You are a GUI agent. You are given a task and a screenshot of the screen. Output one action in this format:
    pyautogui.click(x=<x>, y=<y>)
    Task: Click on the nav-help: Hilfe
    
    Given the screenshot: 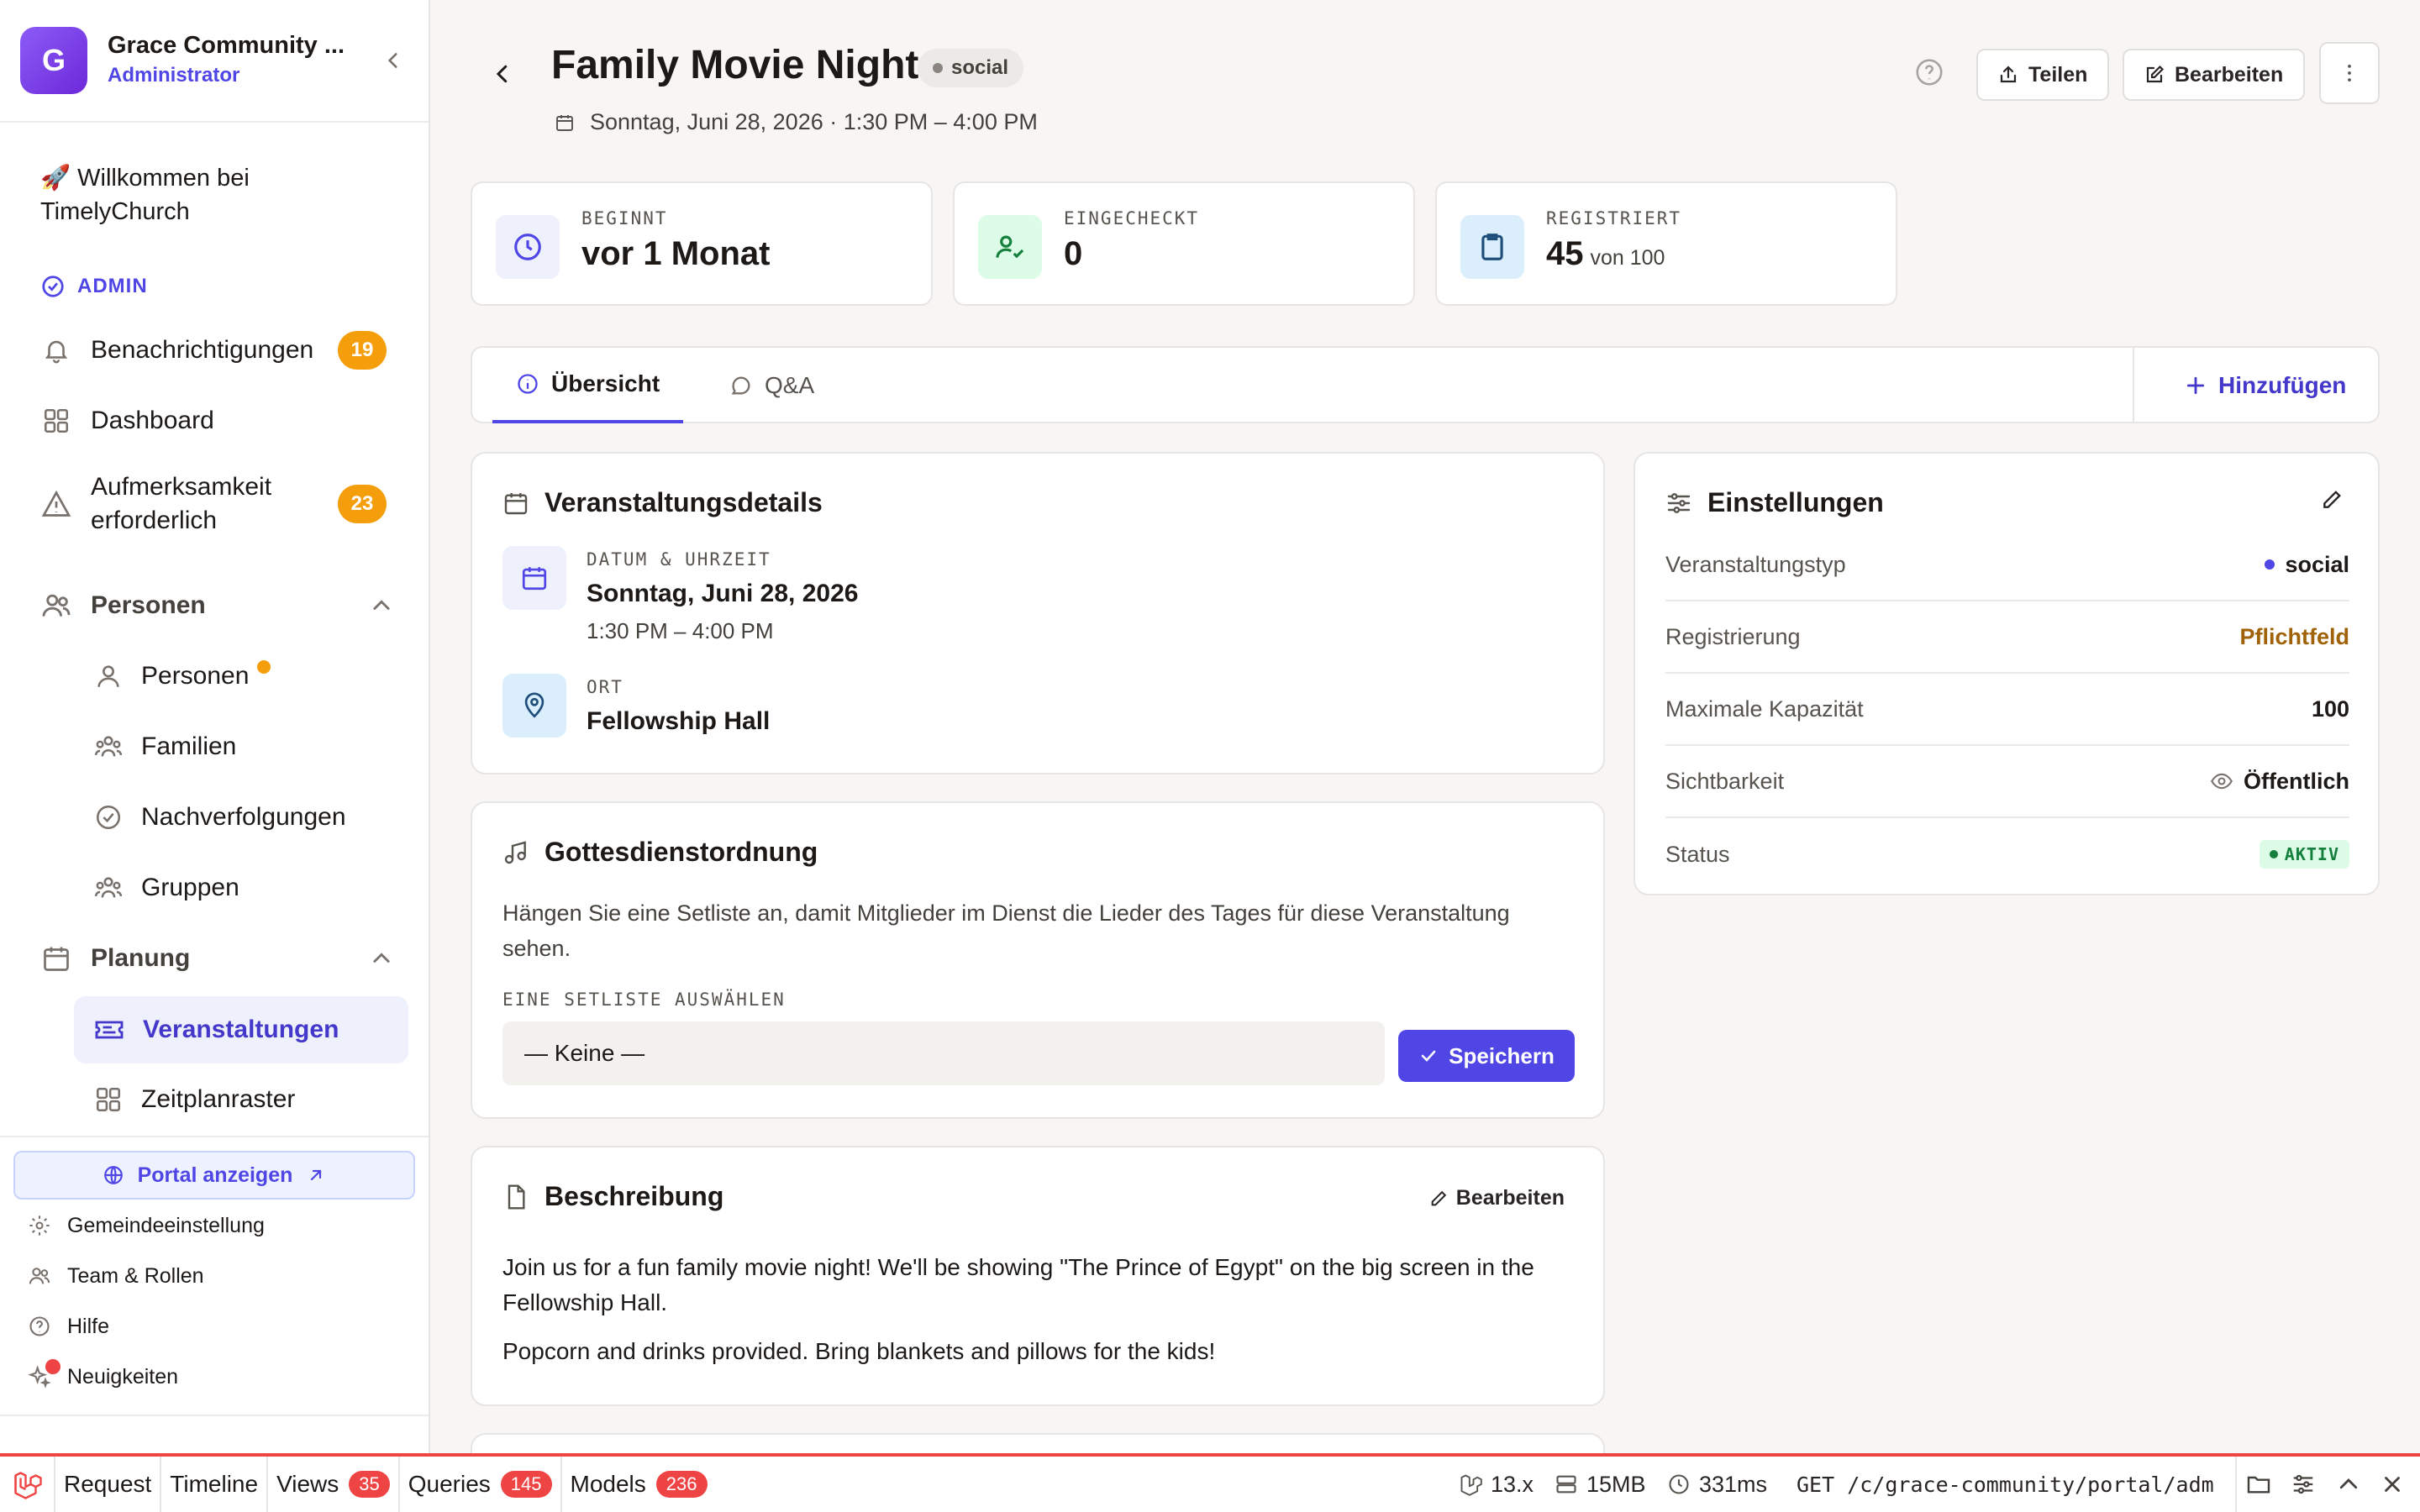 What is the action you would take?
    pyautogui.click(x=68, y=1326)
    